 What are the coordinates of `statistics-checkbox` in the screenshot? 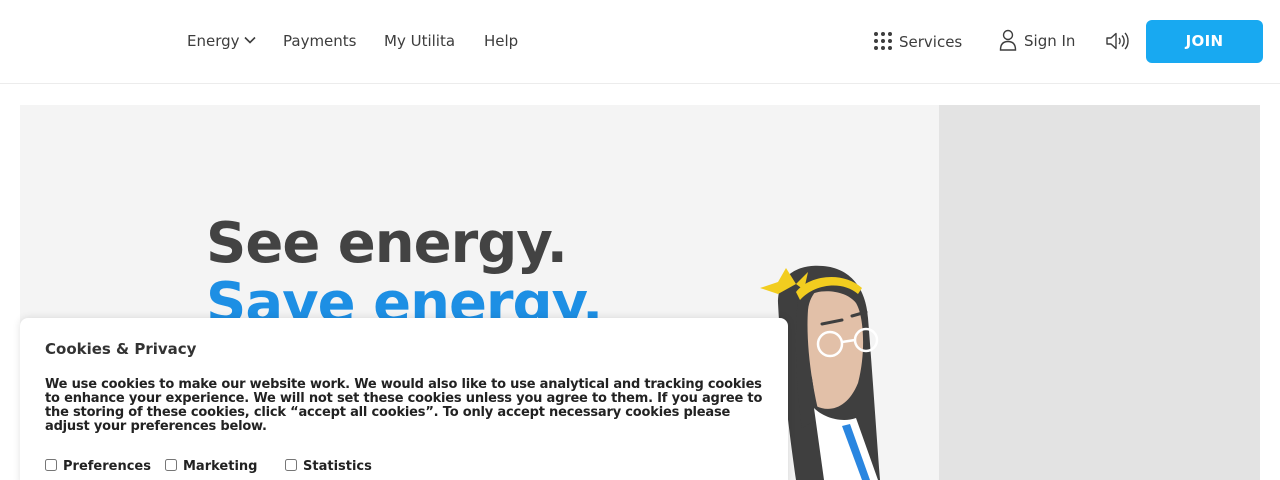 It's located at (291, 465).